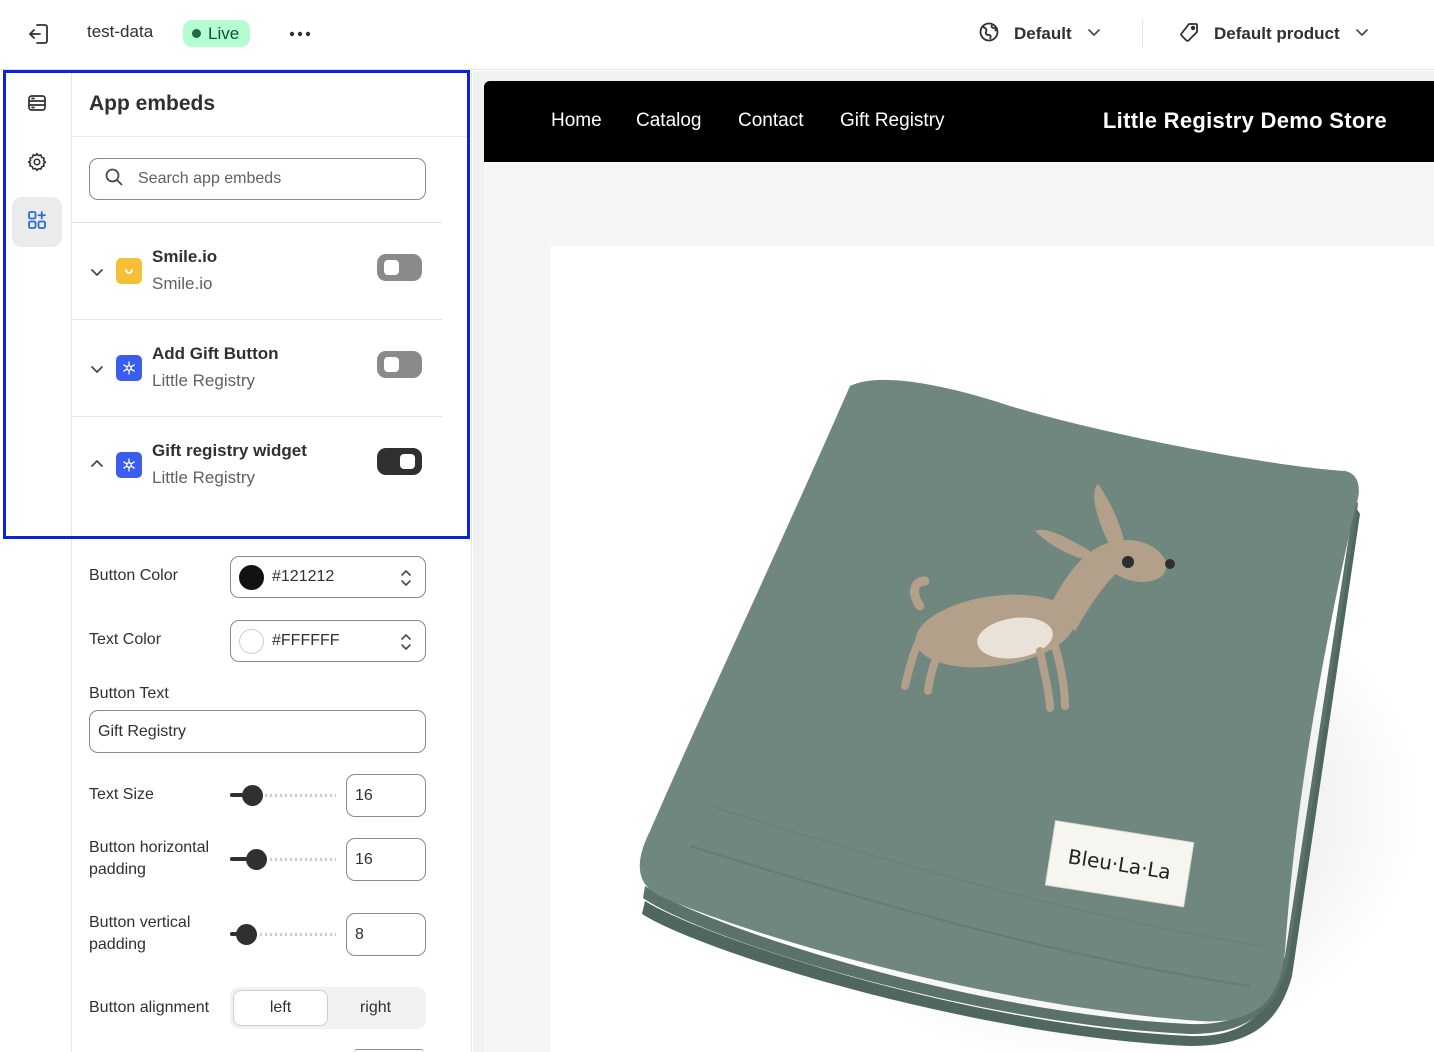  What do you see at coordinates (152, 103) in the screenshot?
I see `panel-title: App embeds` at bounding box center [152, 103].